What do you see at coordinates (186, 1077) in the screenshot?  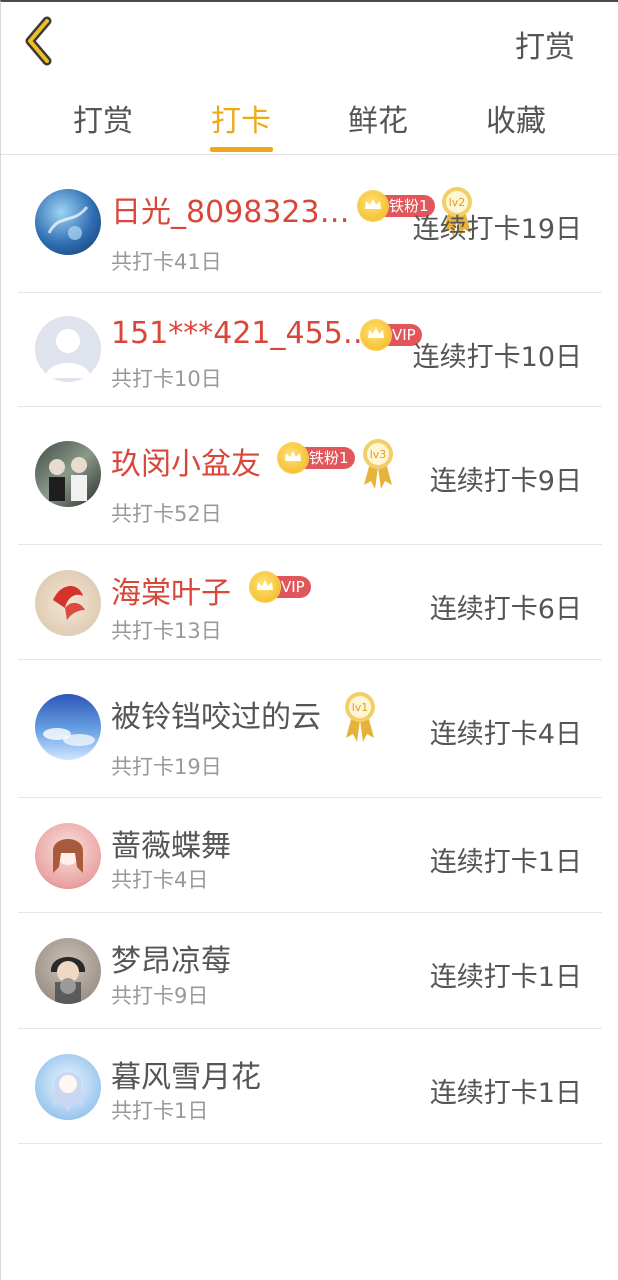 I see `user-name: 暮风雪月花` at bounding box center [186, 1077].